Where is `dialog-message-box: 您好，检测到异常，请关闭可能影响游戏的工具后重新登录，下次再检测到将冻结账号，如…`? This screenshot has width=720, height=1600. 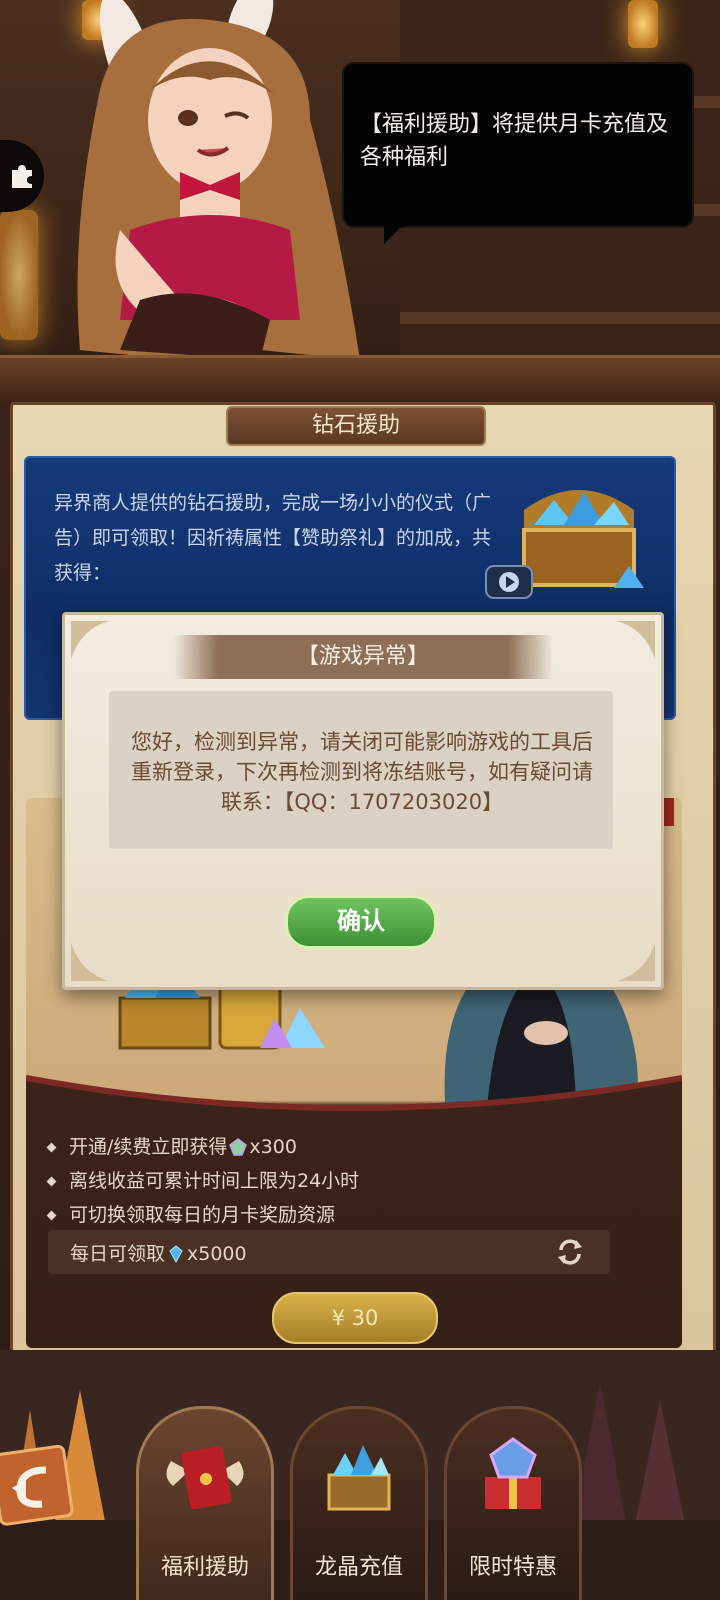
dialog-message-box: 您好，检测到异常，请关闭可能影响游戏的工具后重新登录，下次再检测到将冻结账号，如… is located at coordinates (361, 770).